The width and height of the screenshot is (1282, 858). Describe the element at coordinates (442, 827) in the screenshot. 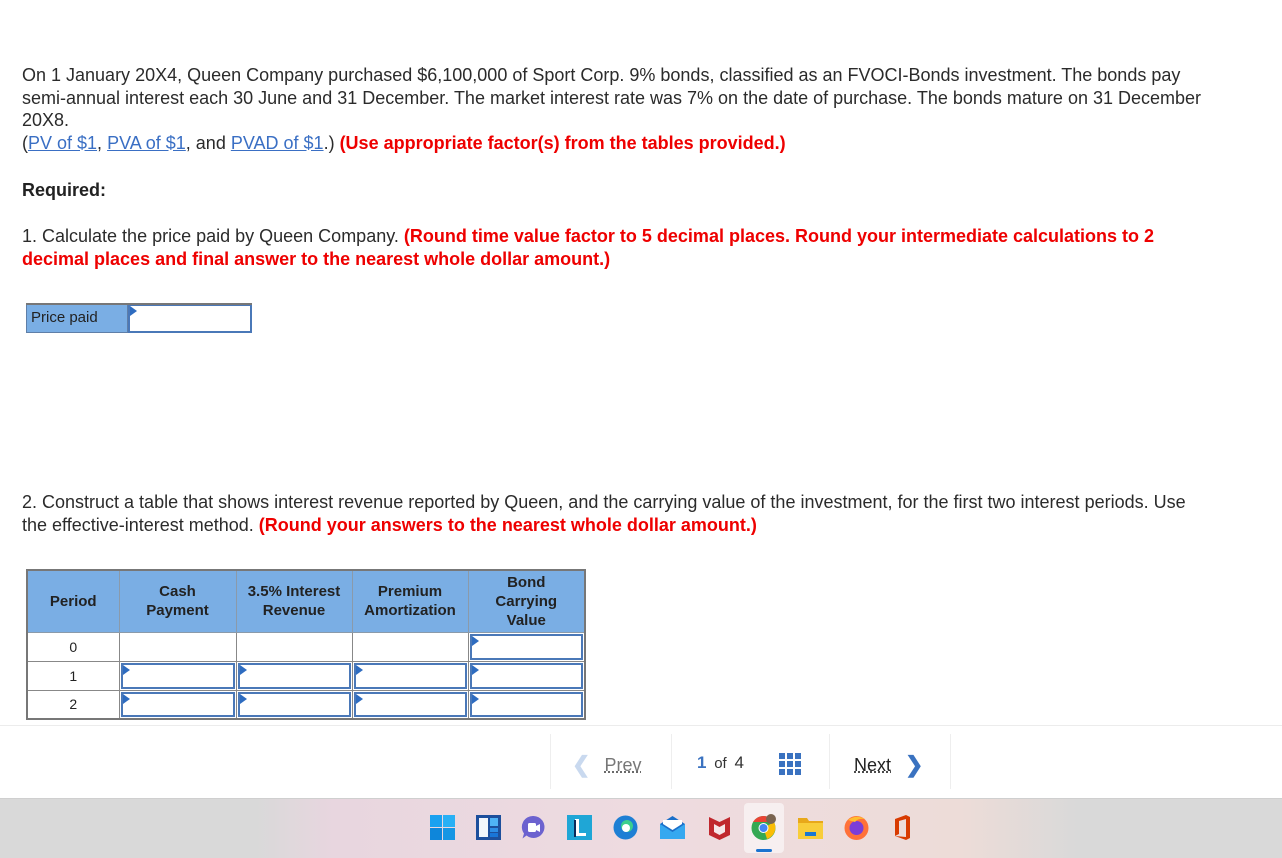

I see `windows-start-icon` at that location.